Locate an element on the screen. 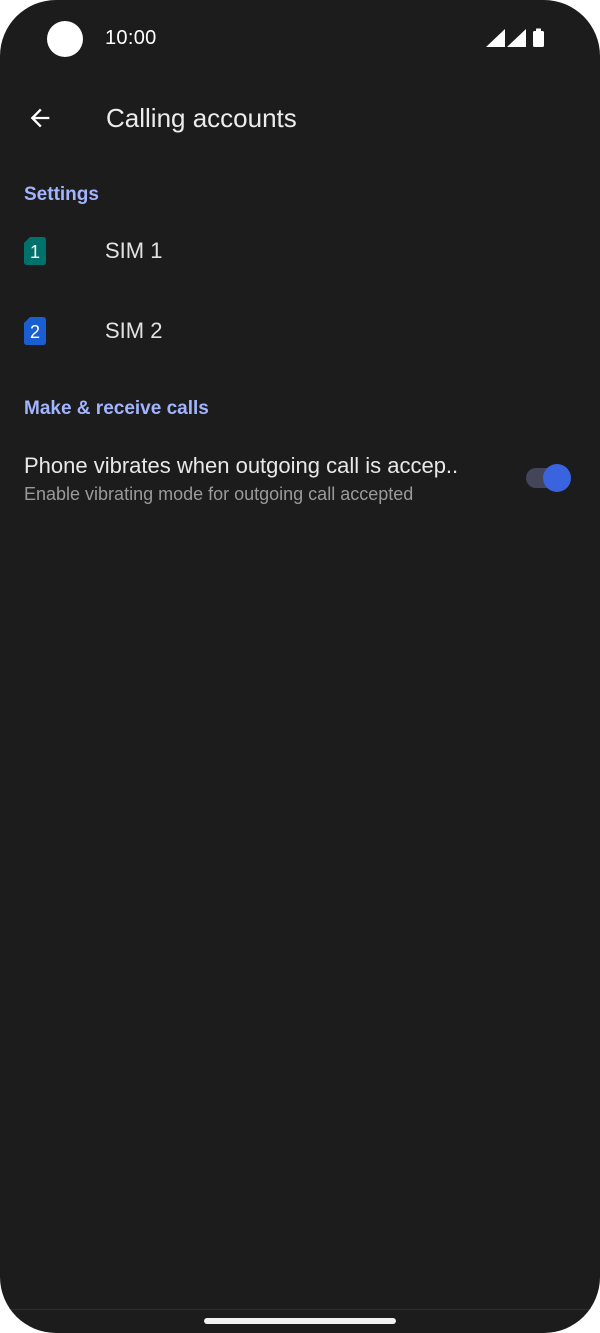 The height and width of the screenshot is (1333, 600). sim-number: 2 is located at coordinates (35, 332).